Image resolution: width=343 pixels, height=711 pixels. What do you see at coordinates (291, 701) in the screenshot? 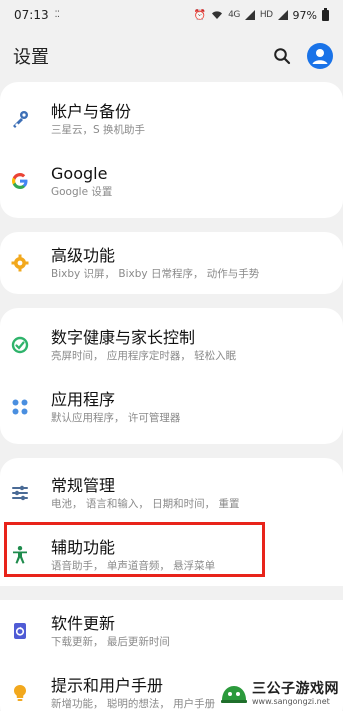
I see `watermark-url: www.sangongzi.net` at bounding box center [291, 701].